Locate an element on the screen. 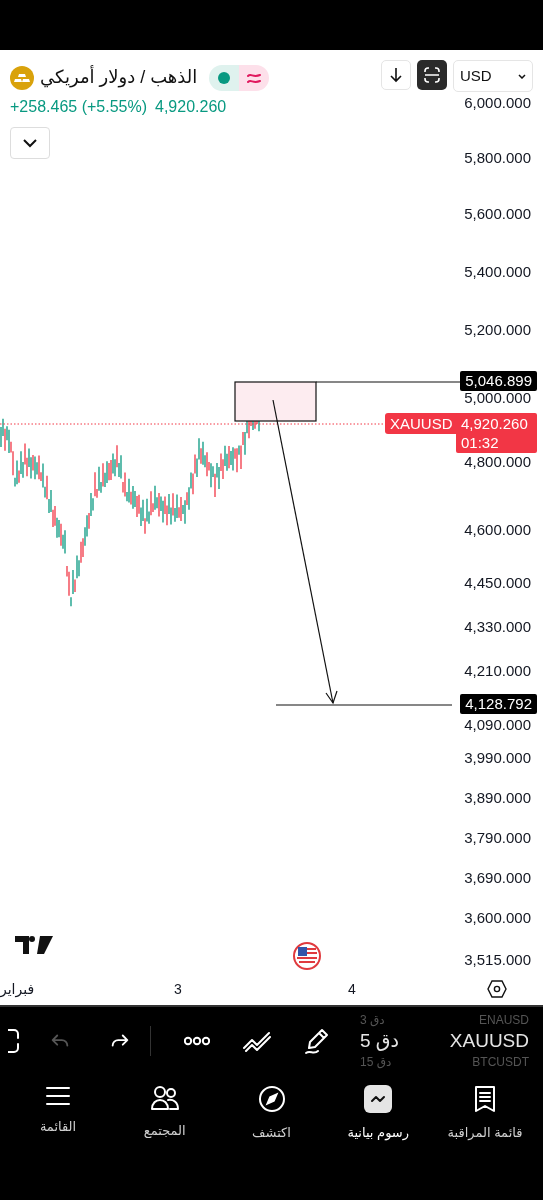  time-axis-label: فبراير is located at coordinates (17, 990).